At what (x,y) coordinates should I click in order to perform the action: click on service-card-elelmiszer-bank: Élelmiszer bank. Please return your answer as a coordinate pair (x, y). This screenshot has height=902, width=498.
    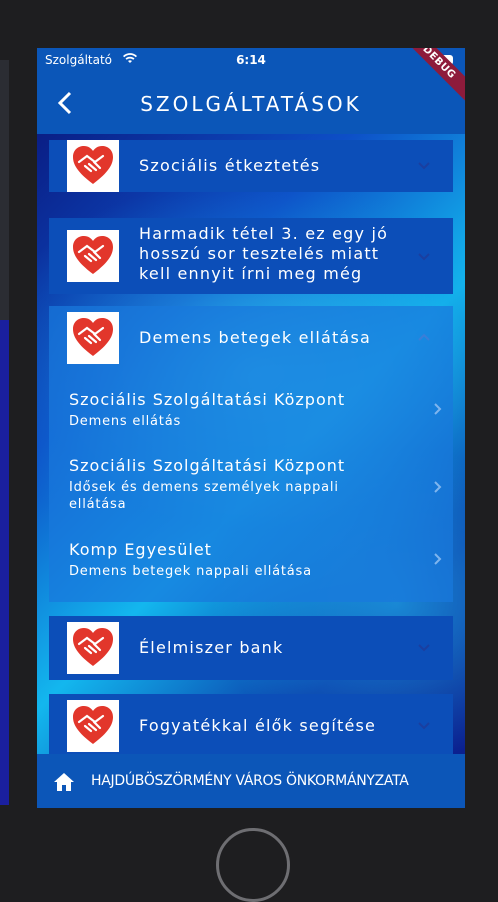
    Looking at the image, I should click on (251, 648).